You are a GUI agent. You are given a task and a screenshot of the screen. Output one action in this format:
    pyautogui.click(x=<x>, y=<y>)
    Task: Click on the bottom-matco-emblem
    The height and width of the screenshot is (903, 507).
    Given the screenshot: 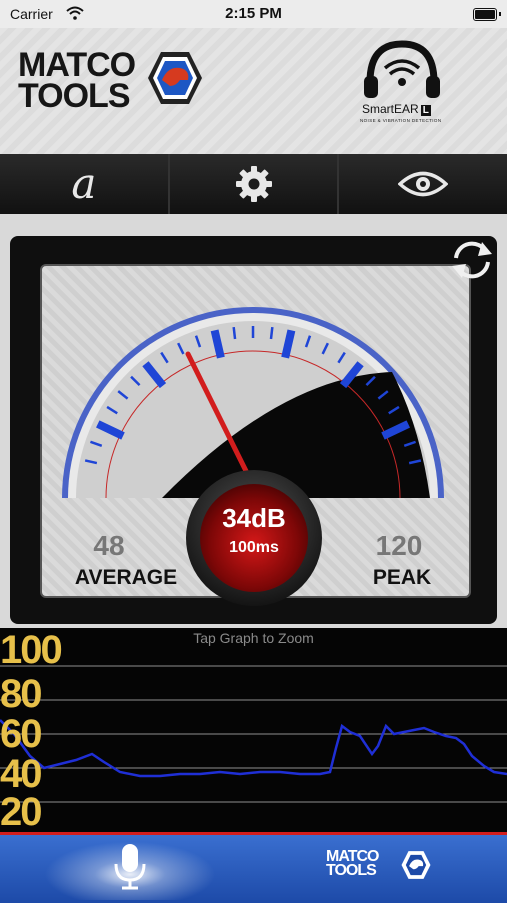 What is the action you would take?
    pyautogui.click(x=416, y=865)
    